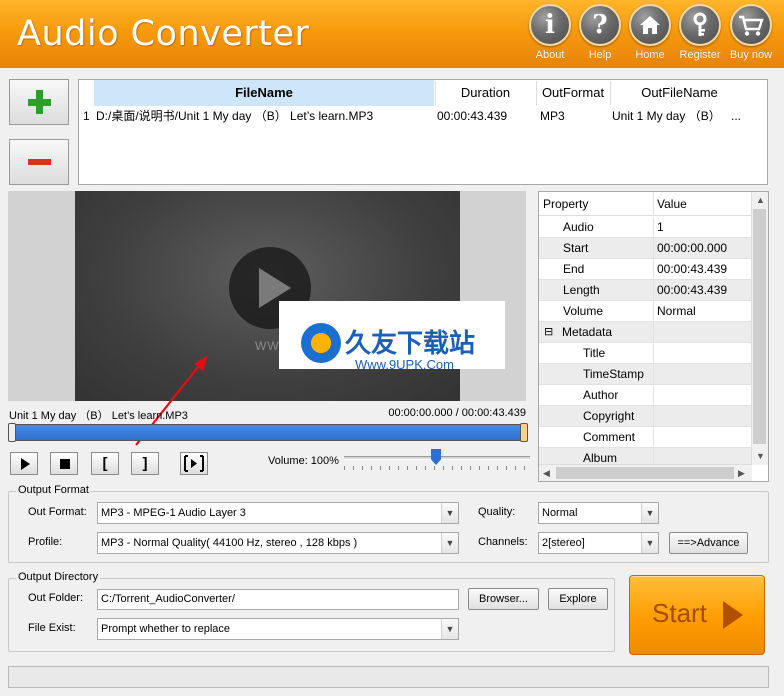 The width and height of the screenshot is (784, 696). Describe the element at coordinates (524, 432) in the screenshot. I see `end-handle` at that location.